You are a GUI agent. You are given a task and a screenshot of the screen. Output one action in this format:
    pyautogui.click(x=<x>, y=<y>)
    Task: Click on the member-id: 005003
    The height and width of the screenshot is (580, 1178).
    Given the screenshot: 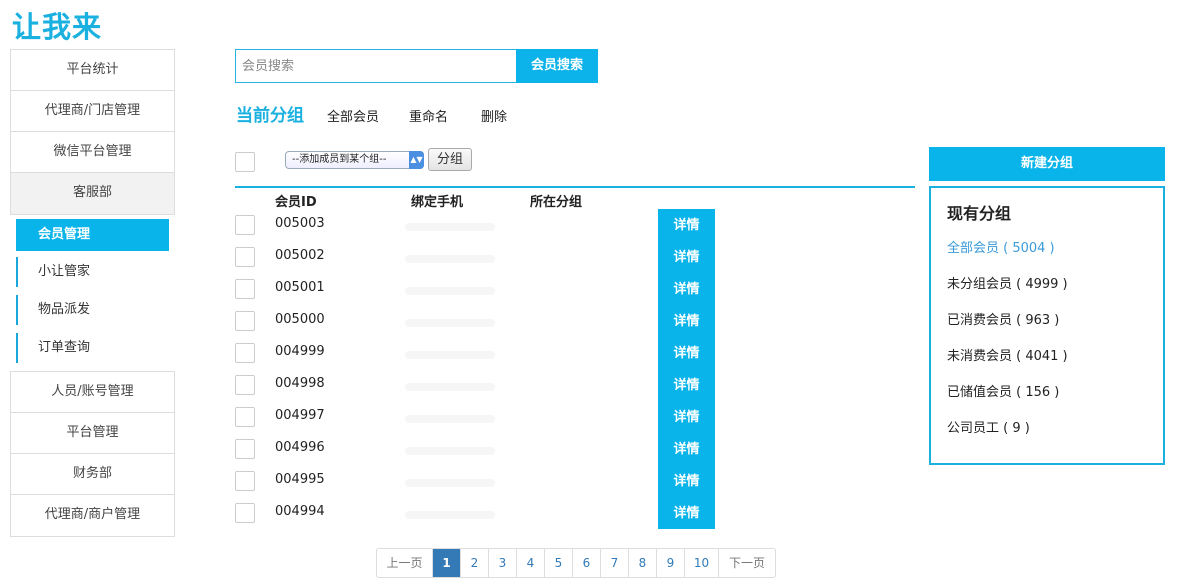 What is the action you would take?
    pyautogui.click(x=300, y=223)
    